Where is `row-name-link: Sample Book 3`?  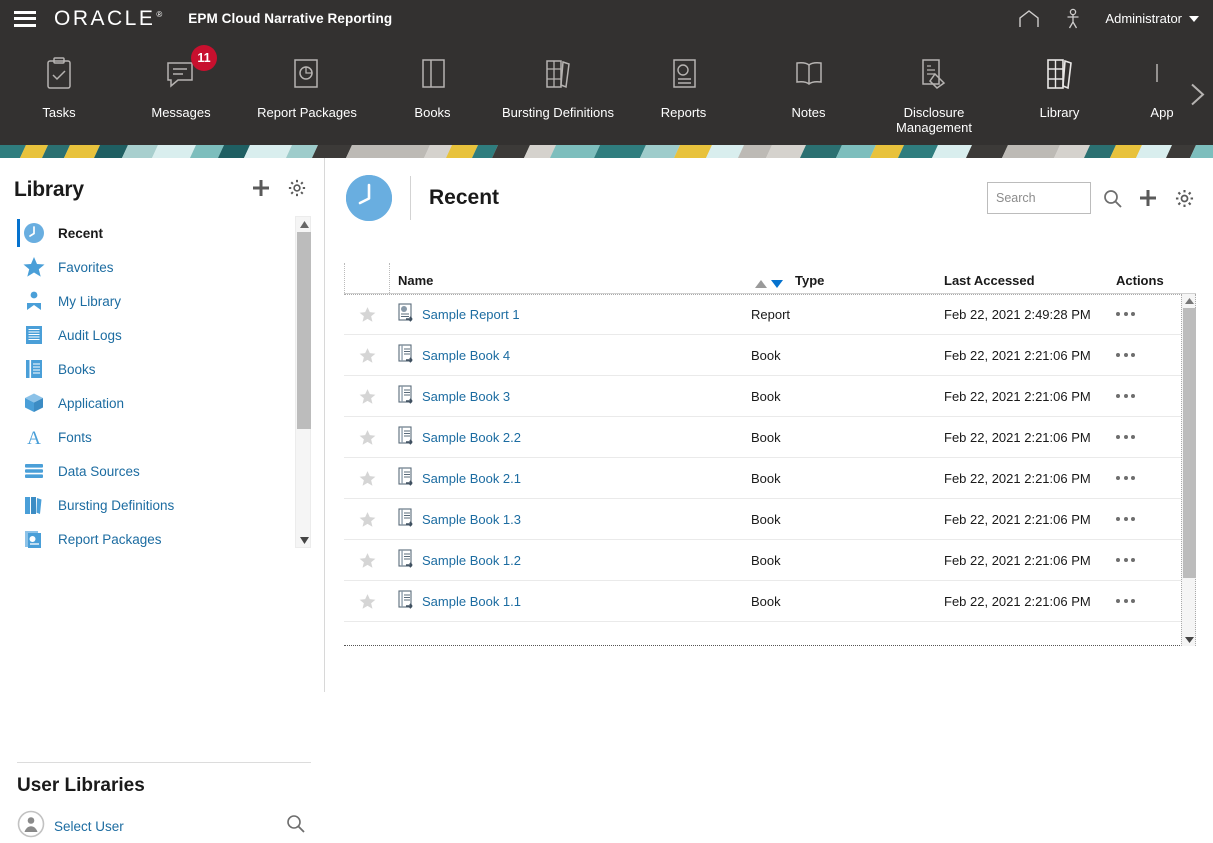 row-name-link: Sample Book 3 is located at coordinates (466, 396).